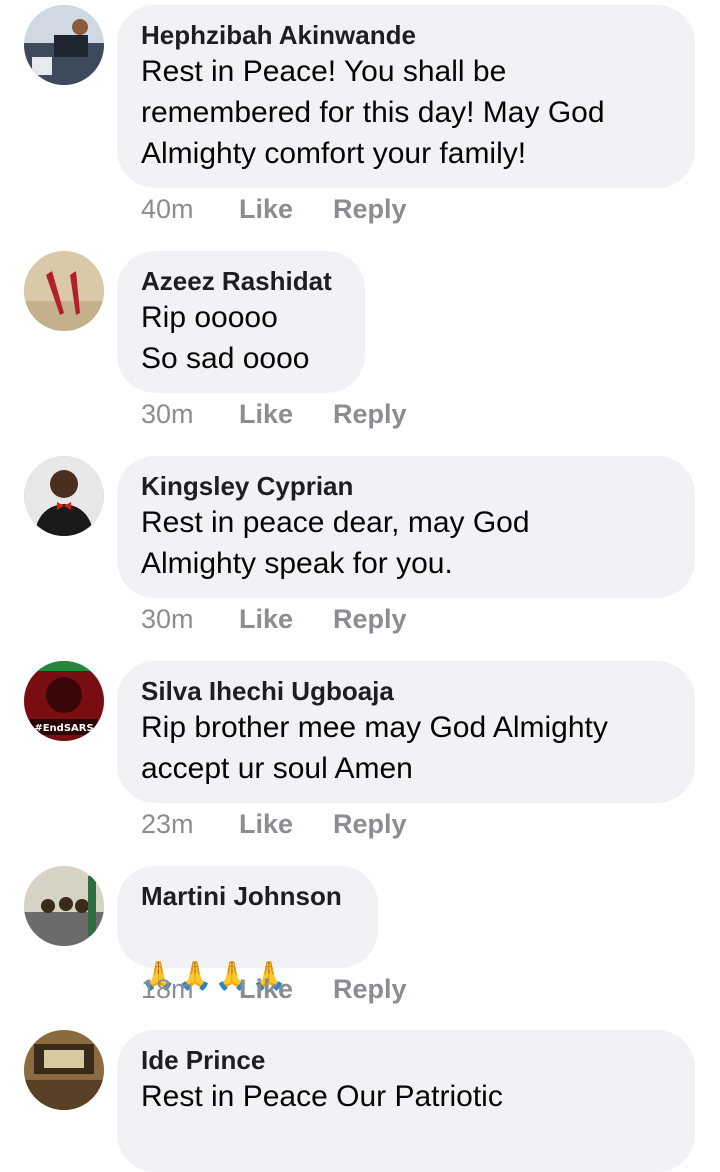 Image resolution: width=720 pixels, height=1172 pixels. What do you see at coordinates (190, 824) in the screenshot?
I see `comment-timestamp: 23m` at bounding box center [190, 824].